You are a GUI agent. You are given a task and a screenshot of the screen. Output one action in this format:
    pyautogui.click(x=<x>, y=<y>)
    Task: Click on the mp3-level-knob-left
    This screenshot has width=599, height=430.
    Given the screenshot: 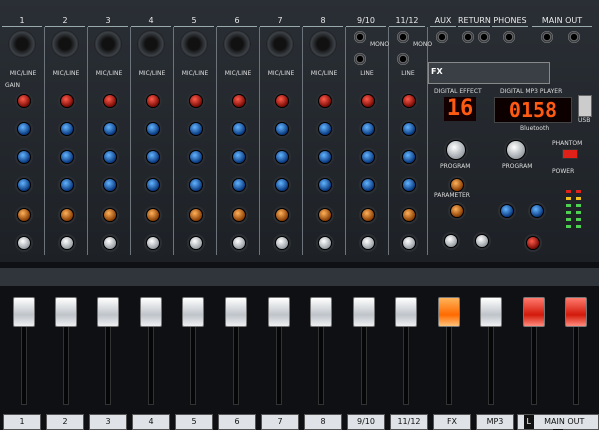 What is the action you would take?
    pyautogui.click(x=507, y=211)
    